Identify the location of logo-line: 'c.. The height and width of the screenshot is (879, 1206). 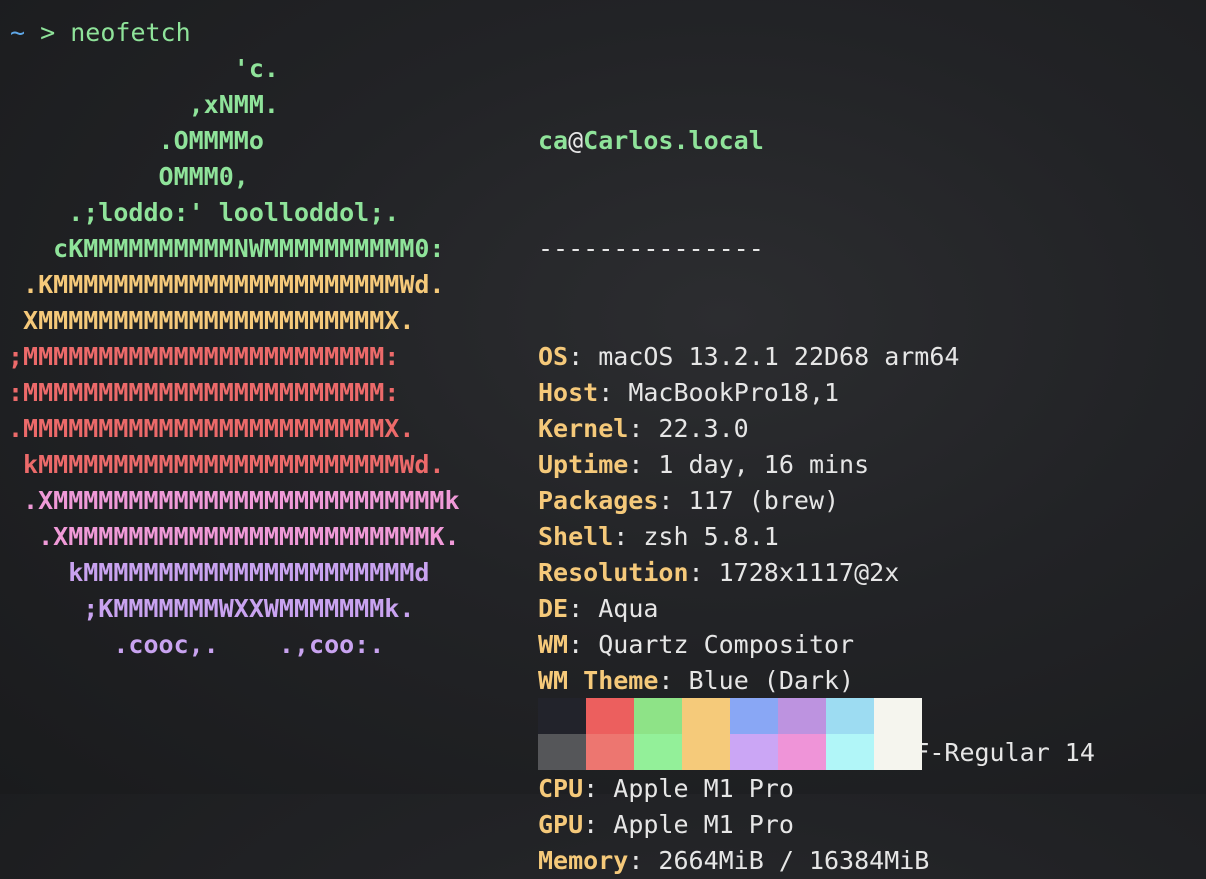
(143, 68).